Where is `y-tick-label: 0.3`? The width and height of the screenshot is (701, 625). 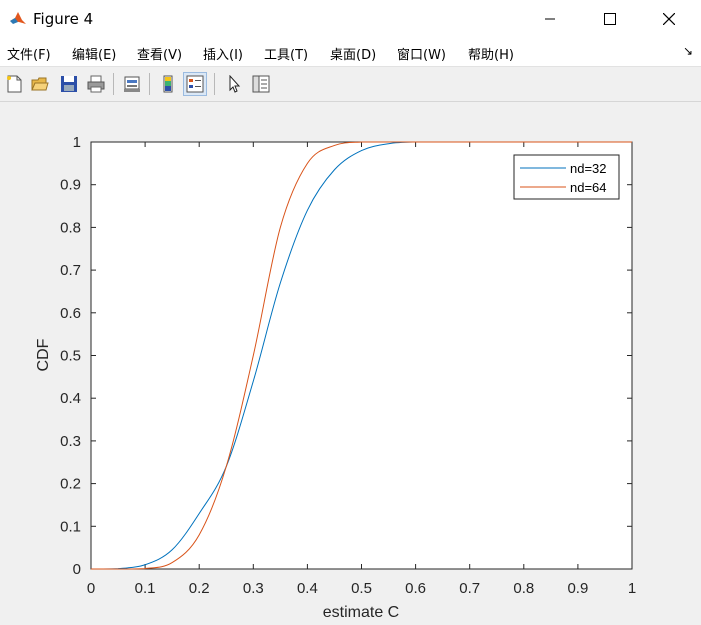 y-tick-label: 0.3 is located at coordinates (70, 441).